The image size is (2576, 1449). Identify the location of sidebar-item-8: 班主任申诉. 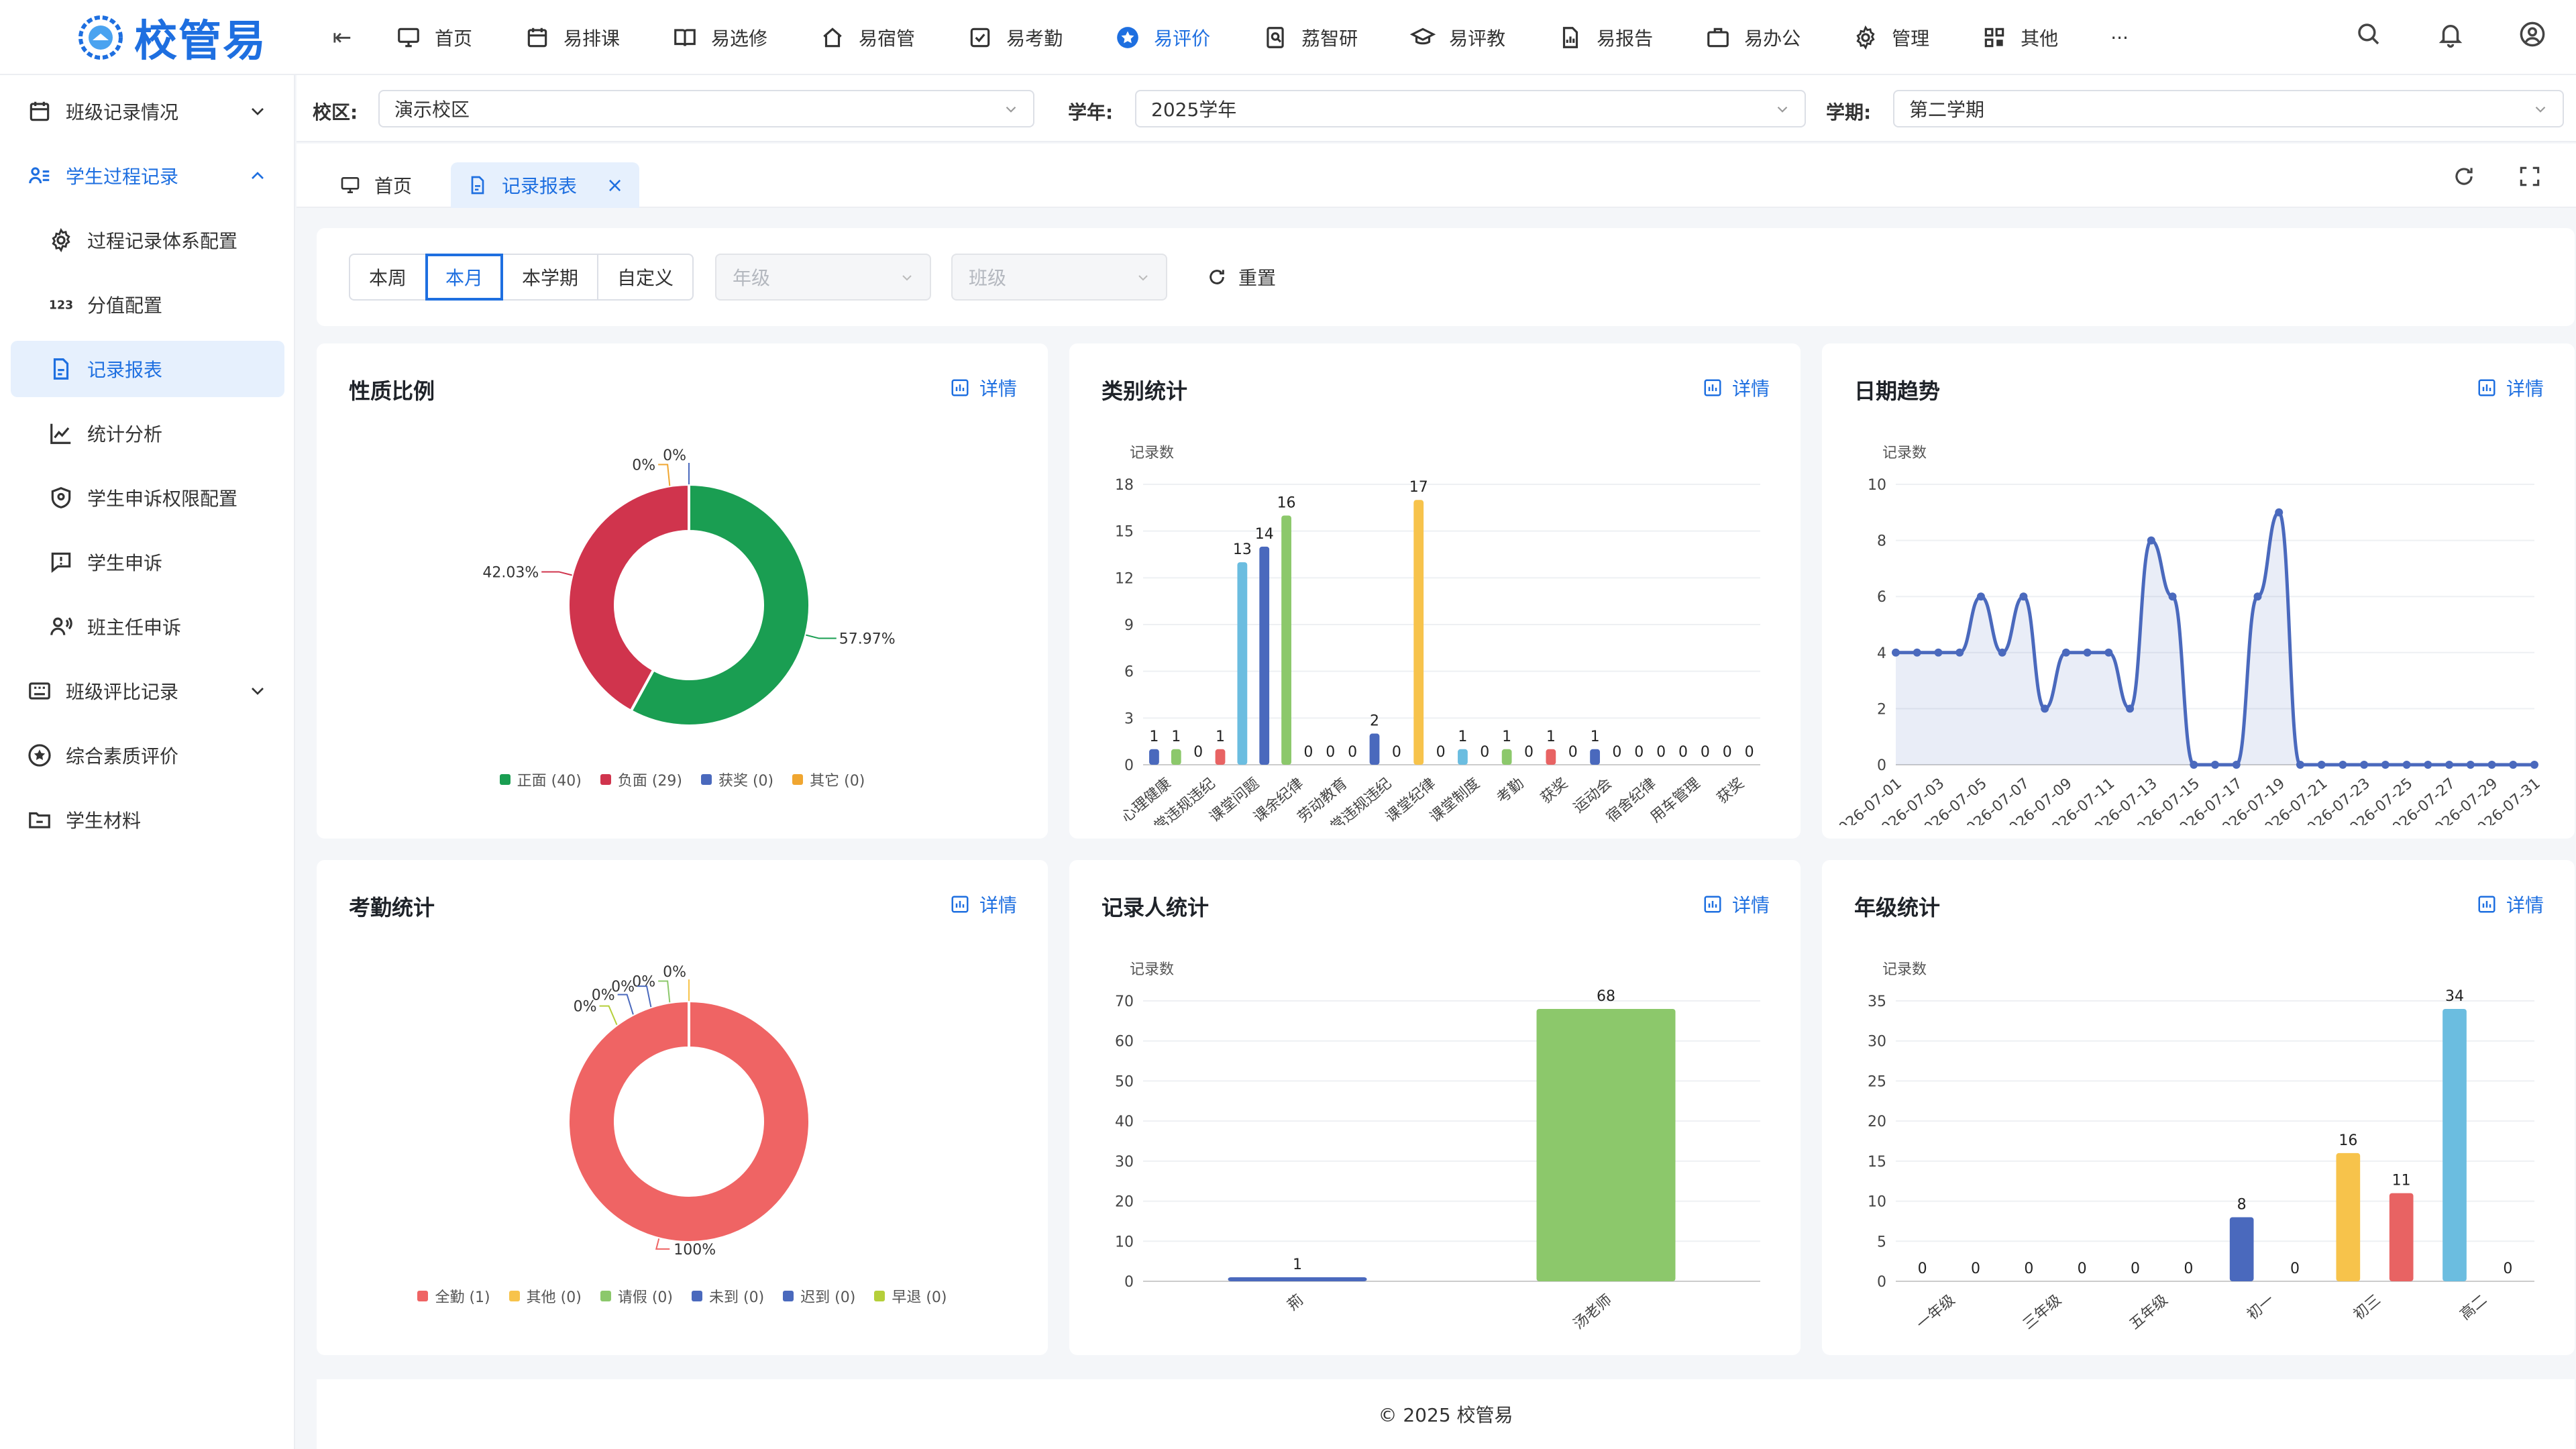
(147, 626).